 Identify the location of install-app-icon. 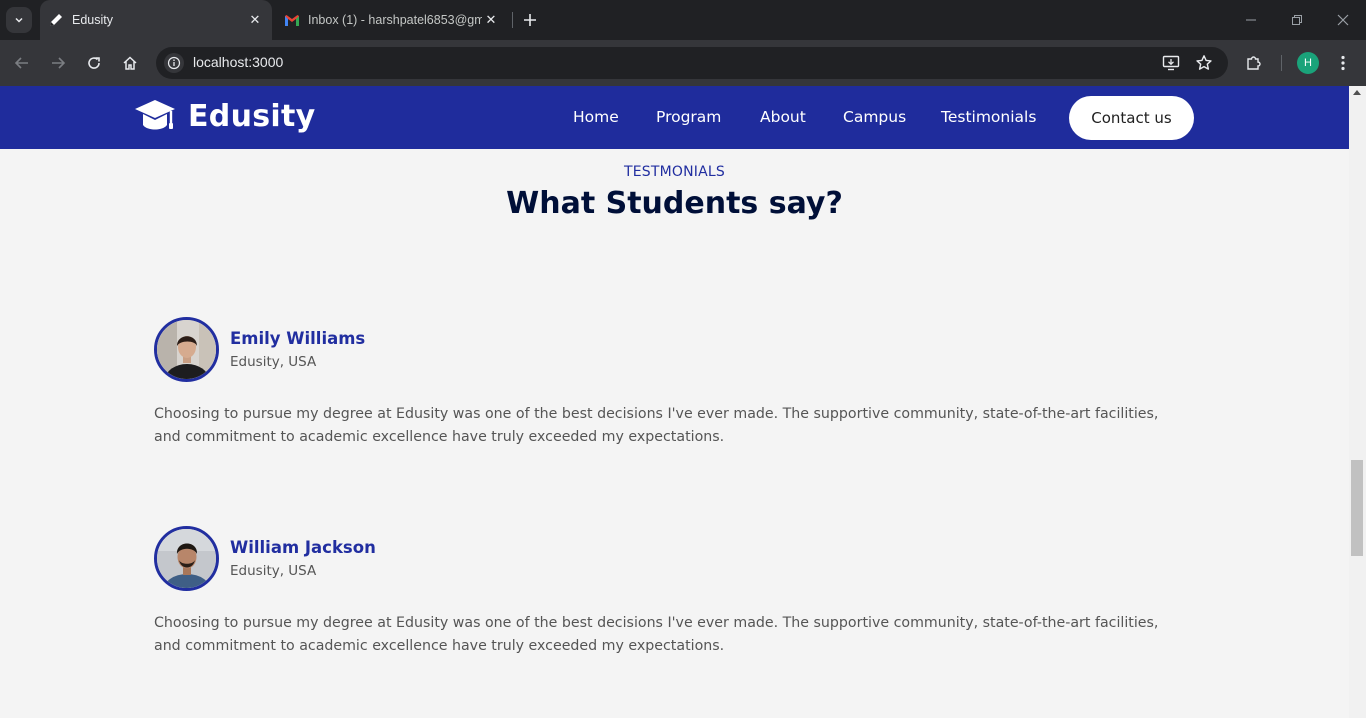
(1171, 63).